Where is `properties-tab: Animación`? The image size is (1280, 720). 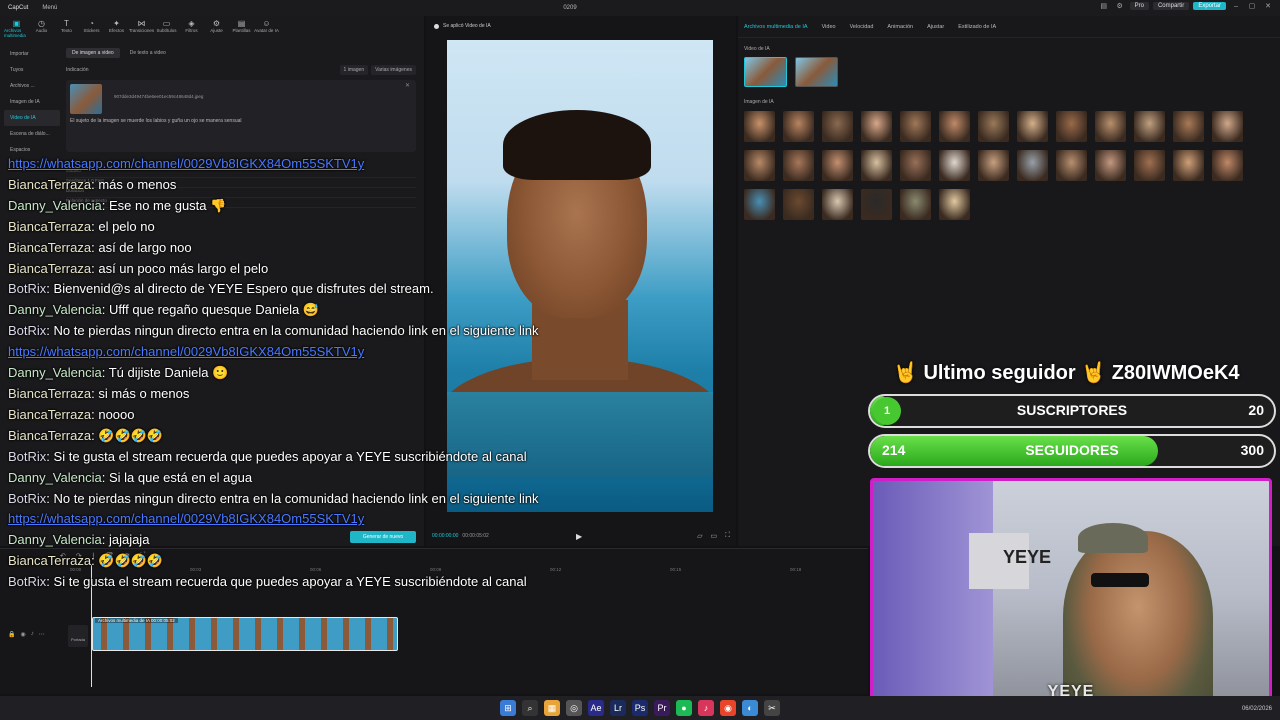 properties-tab: Animación is located at coordinates (900, 27).